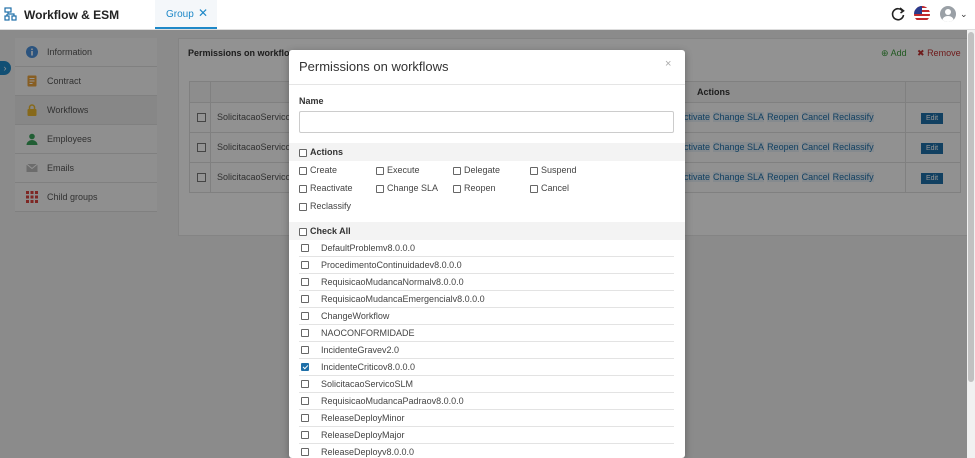  I want to click on workflow-label: ProcedimentoContinuidadev8.0.0.0, so click(391, 265).